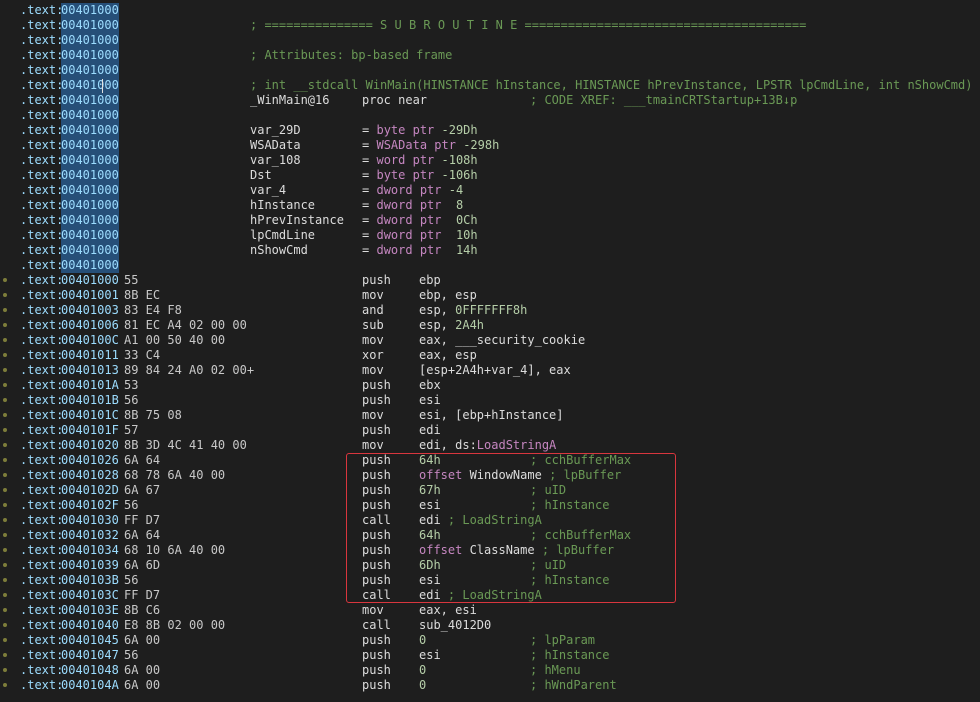 Image resolution: width=980 pixels, height=702 pixels. I want to click on code-line: .text: 00401000 var_108 = word ptr -108h, so click(490, 160).